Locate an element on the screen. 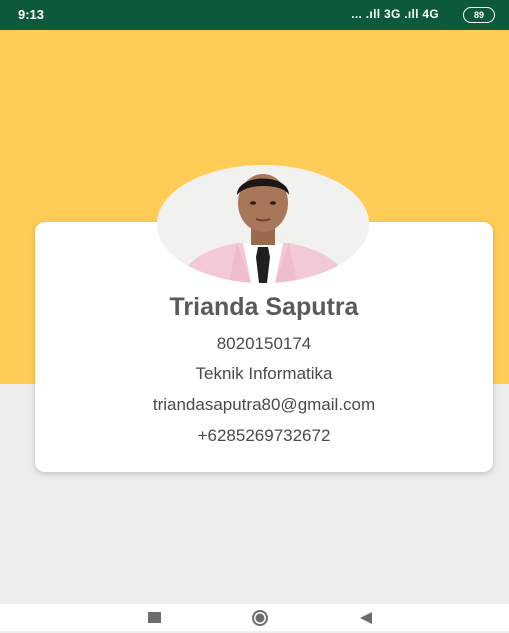 The image size is (509, 633). home-icon is located at coordinates (260, 618).